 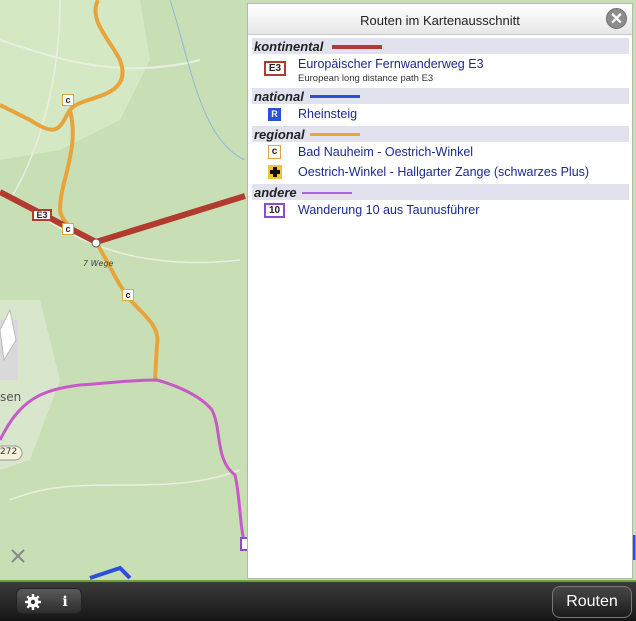 I want to click on route-item-bad-nauheim: c Bad Nauheim - Oestrich-Winkel, so click(x=440, y=154).